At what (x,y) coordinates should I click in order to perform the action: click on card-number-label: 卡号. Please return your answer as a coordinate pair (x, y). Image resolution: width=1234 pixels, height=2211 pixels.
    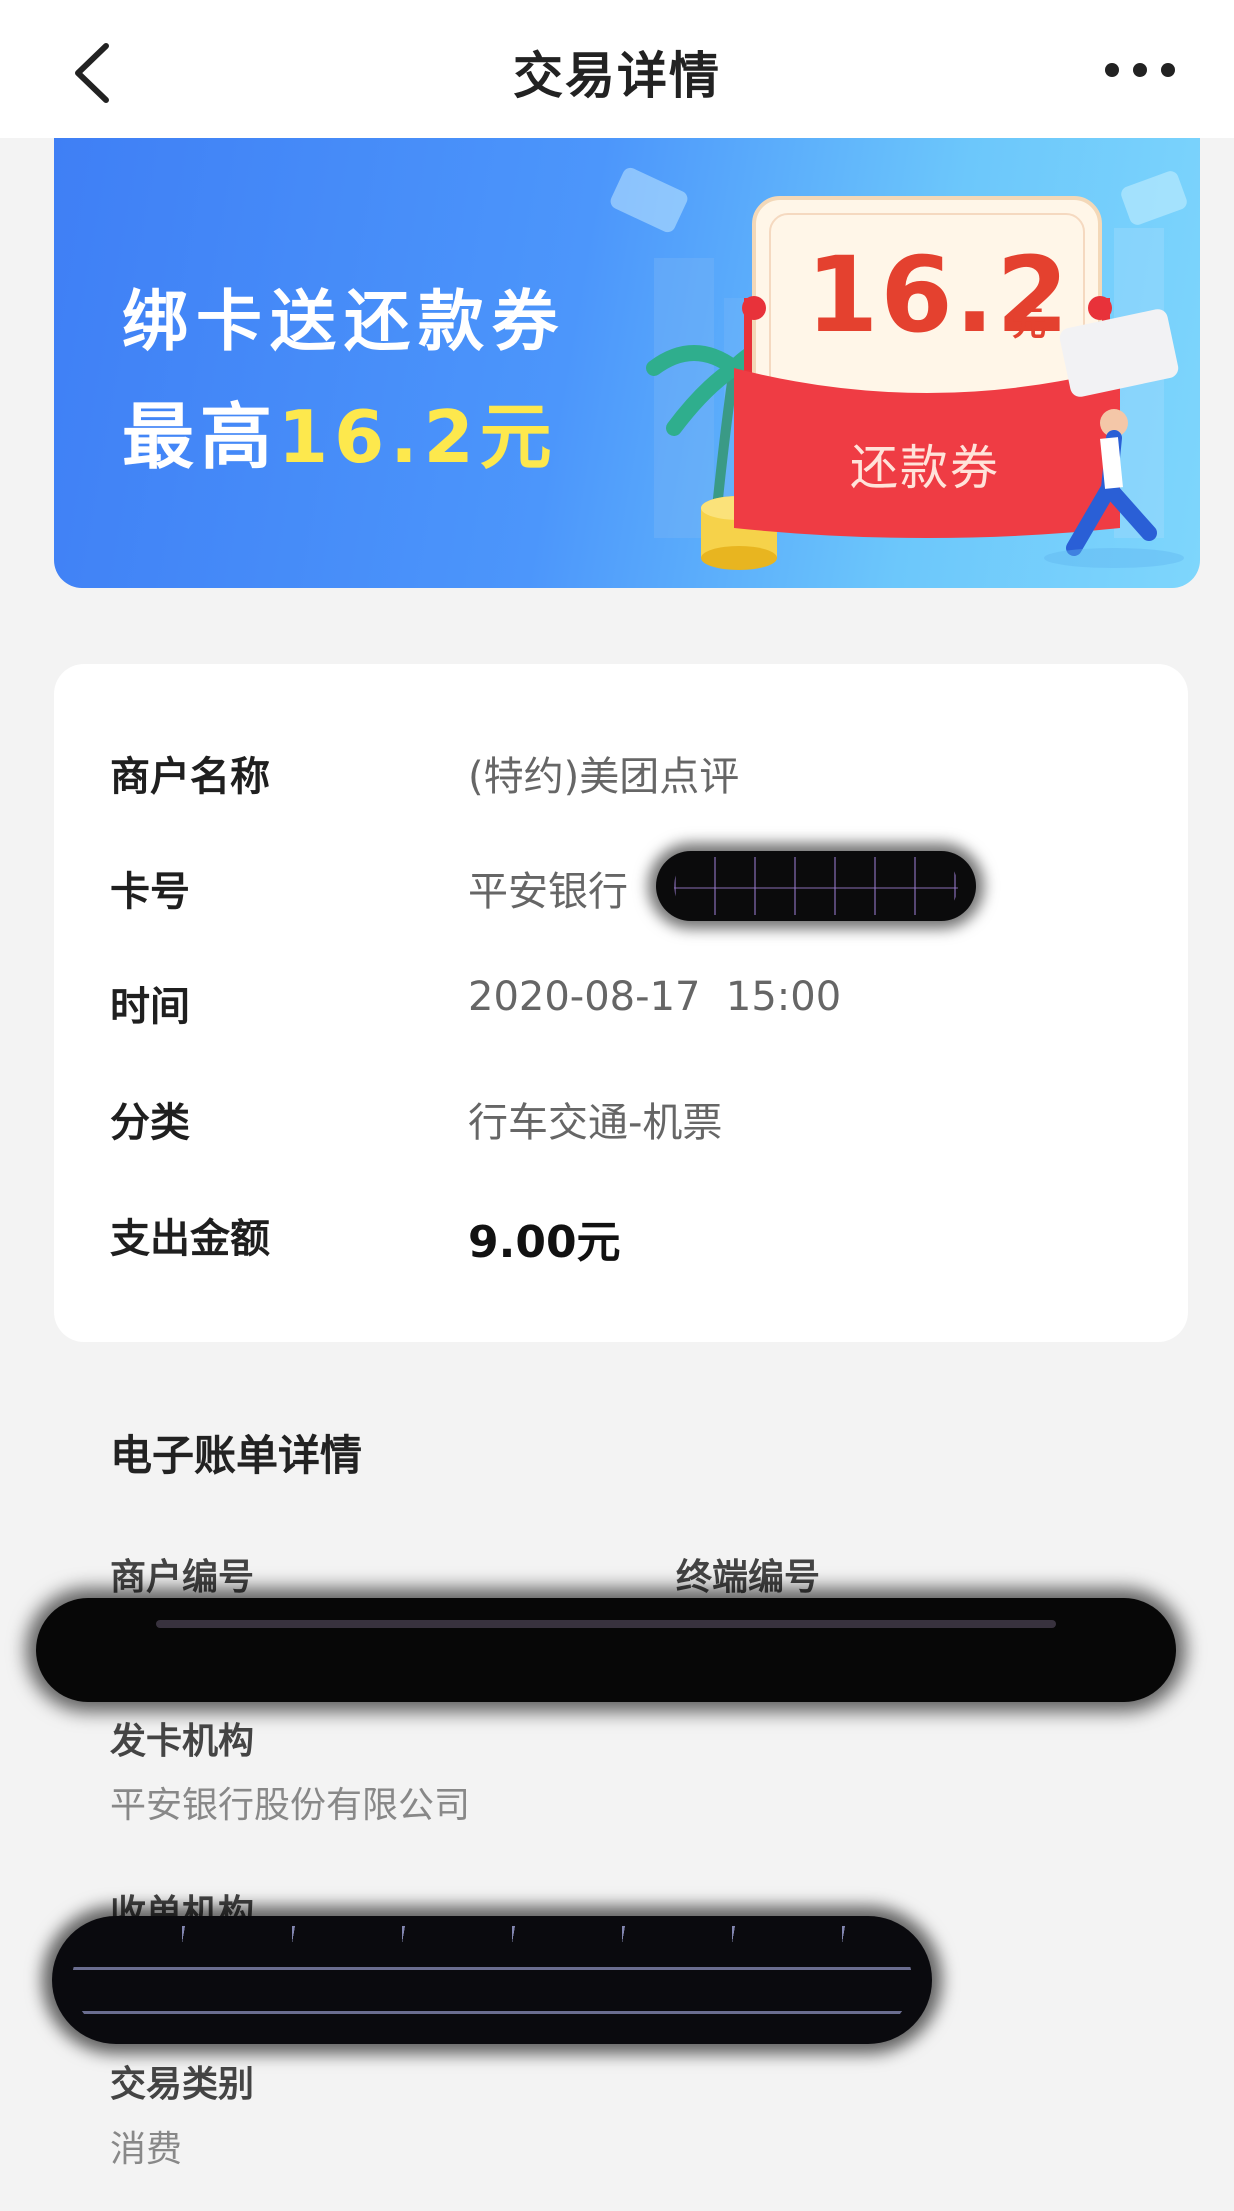
    Looking at the image, I should click on (150, 892).